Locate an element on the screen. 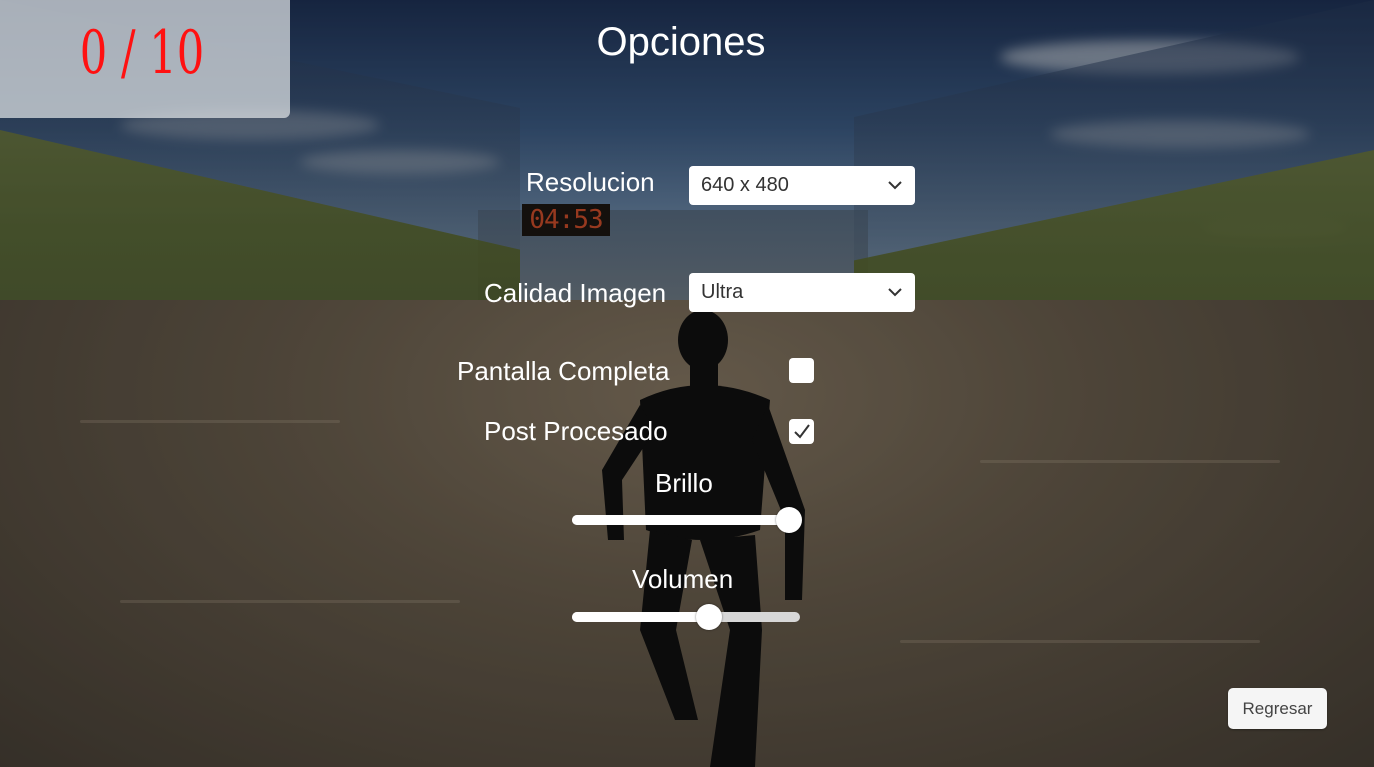 This screenshot has width=1374, height=767. volume-label: Volumen is located at coordinates (683, 579).